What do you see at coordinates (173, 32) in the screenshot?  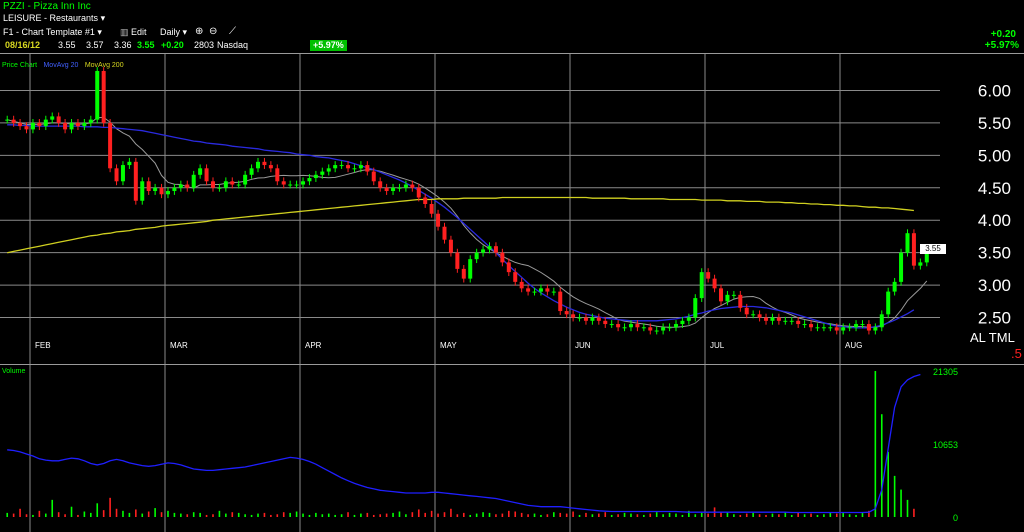 I see `period-dropdown: Daily ▾` at bounding box center [173, 32].